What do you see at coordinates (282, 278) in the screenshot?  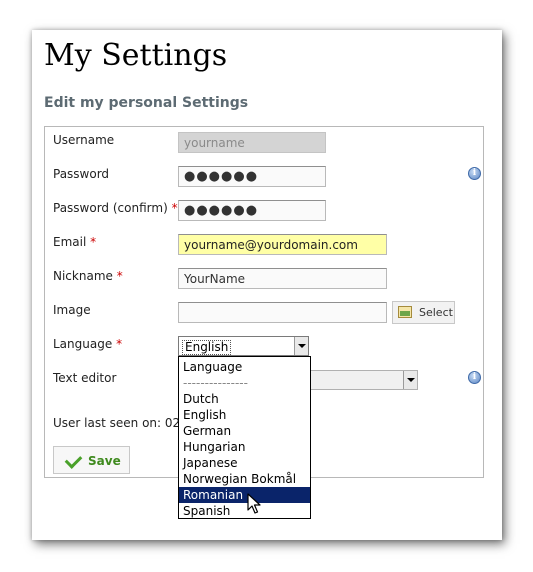 I see `nickname-field: YourName` at bounding box center [282, 278].